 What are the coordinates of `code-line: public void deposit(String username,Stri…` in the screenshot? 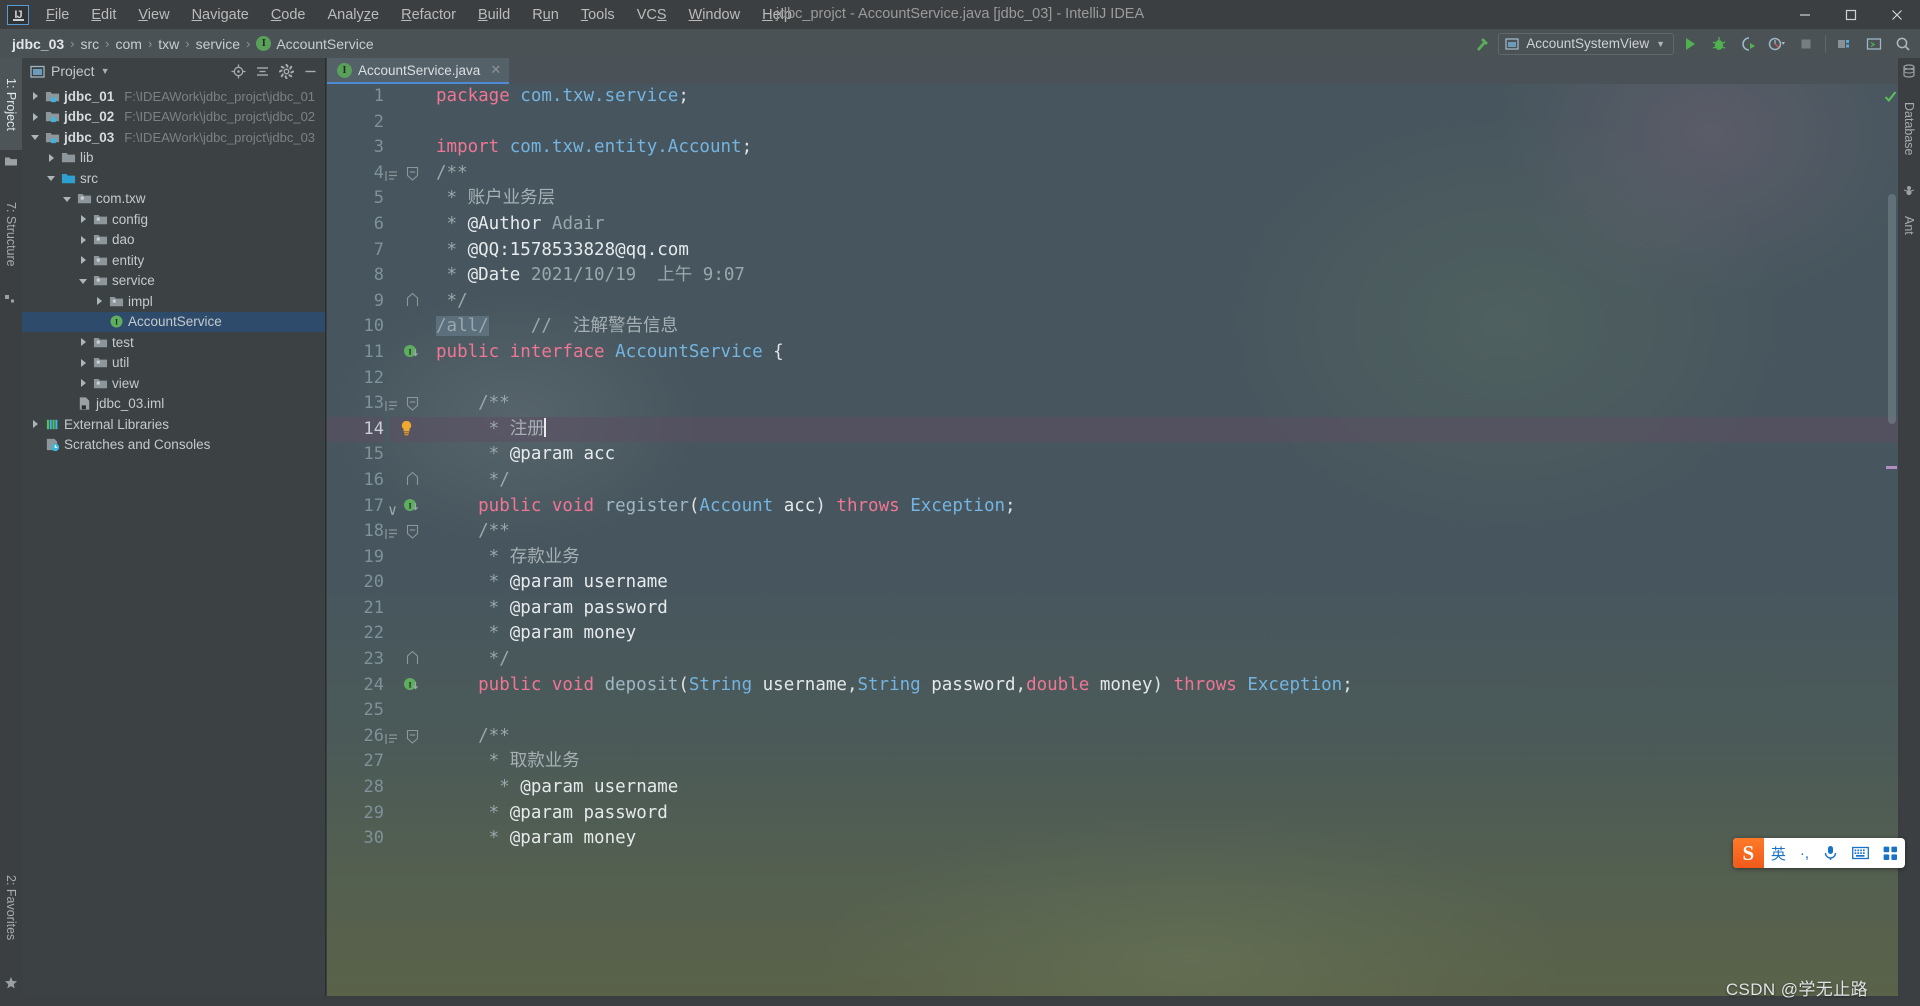 It's located at (1167, 686).